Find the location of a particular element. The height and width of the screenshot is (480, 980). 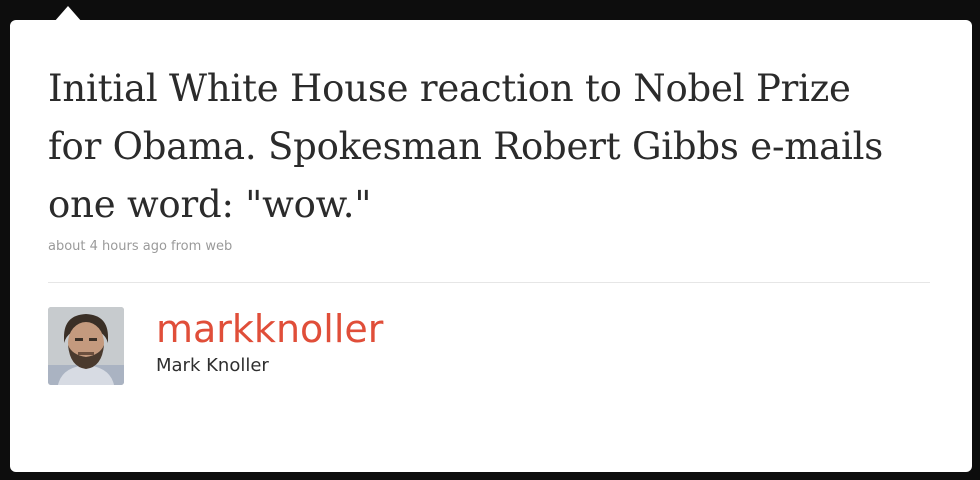

avatar is located at coordinates (86, 346).